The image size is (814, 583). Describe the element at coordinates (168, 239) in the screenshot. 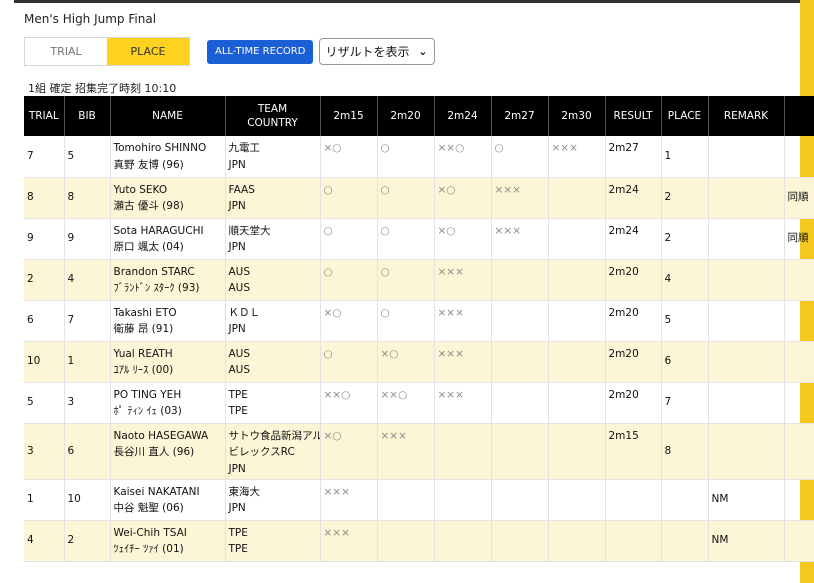

I see `name-cell: Sota HARAGUCHI 原口 颯太 (04)` at that location.